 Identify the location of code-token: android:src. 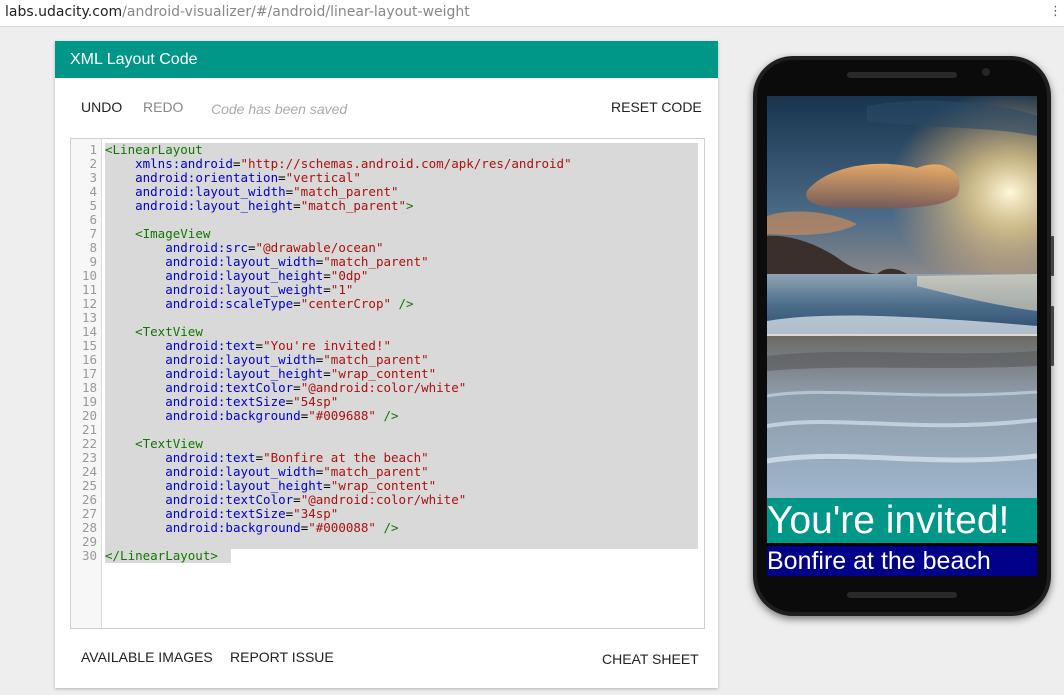
(207, 247).